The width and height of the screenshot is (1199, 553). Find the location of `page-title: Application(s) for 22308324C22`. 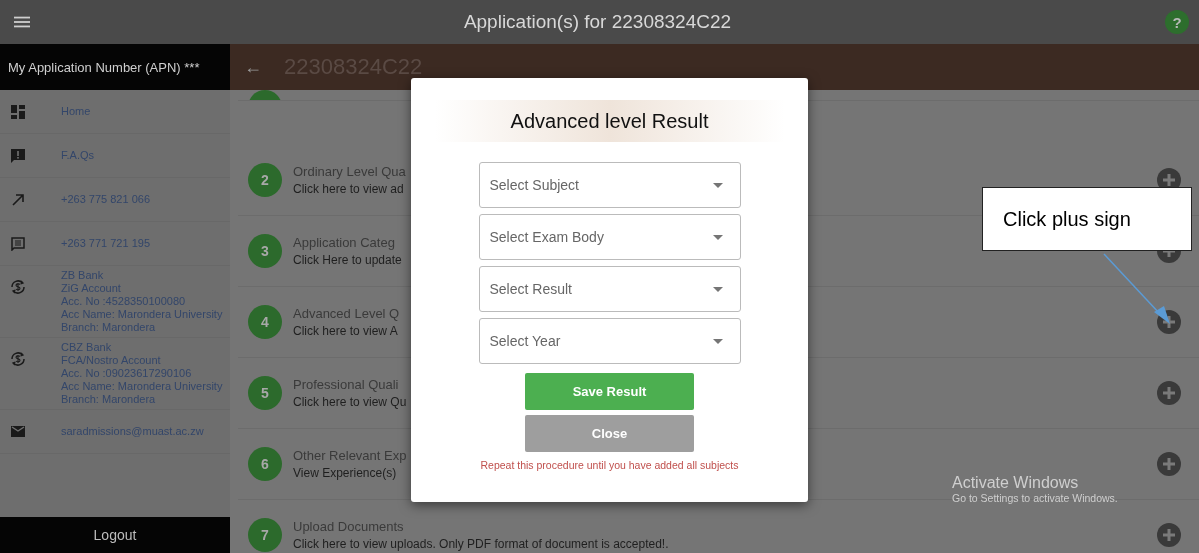

page-title: Application(s) for 22308324C22 is located at coordinates (597, 22).